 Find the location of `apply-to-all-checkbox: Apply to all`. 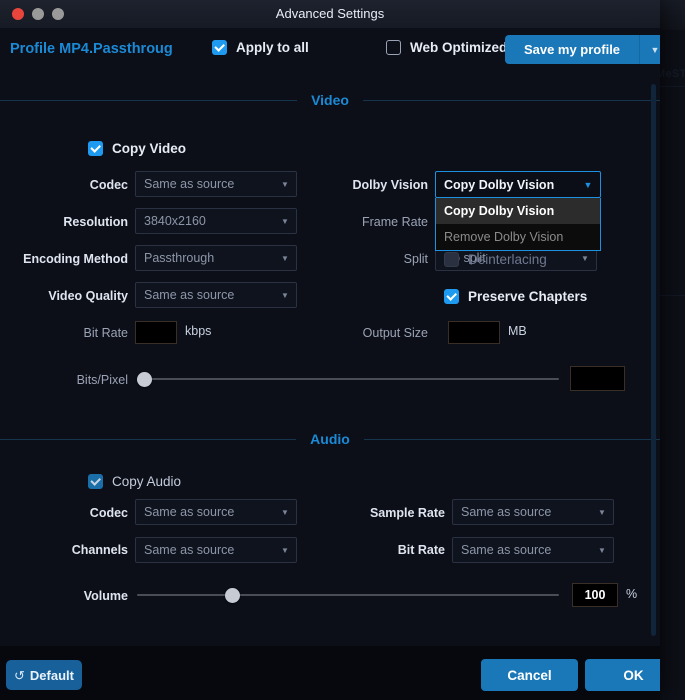

apply-to-all-checkbox: Apply to all is located at coordinates (260, 47).